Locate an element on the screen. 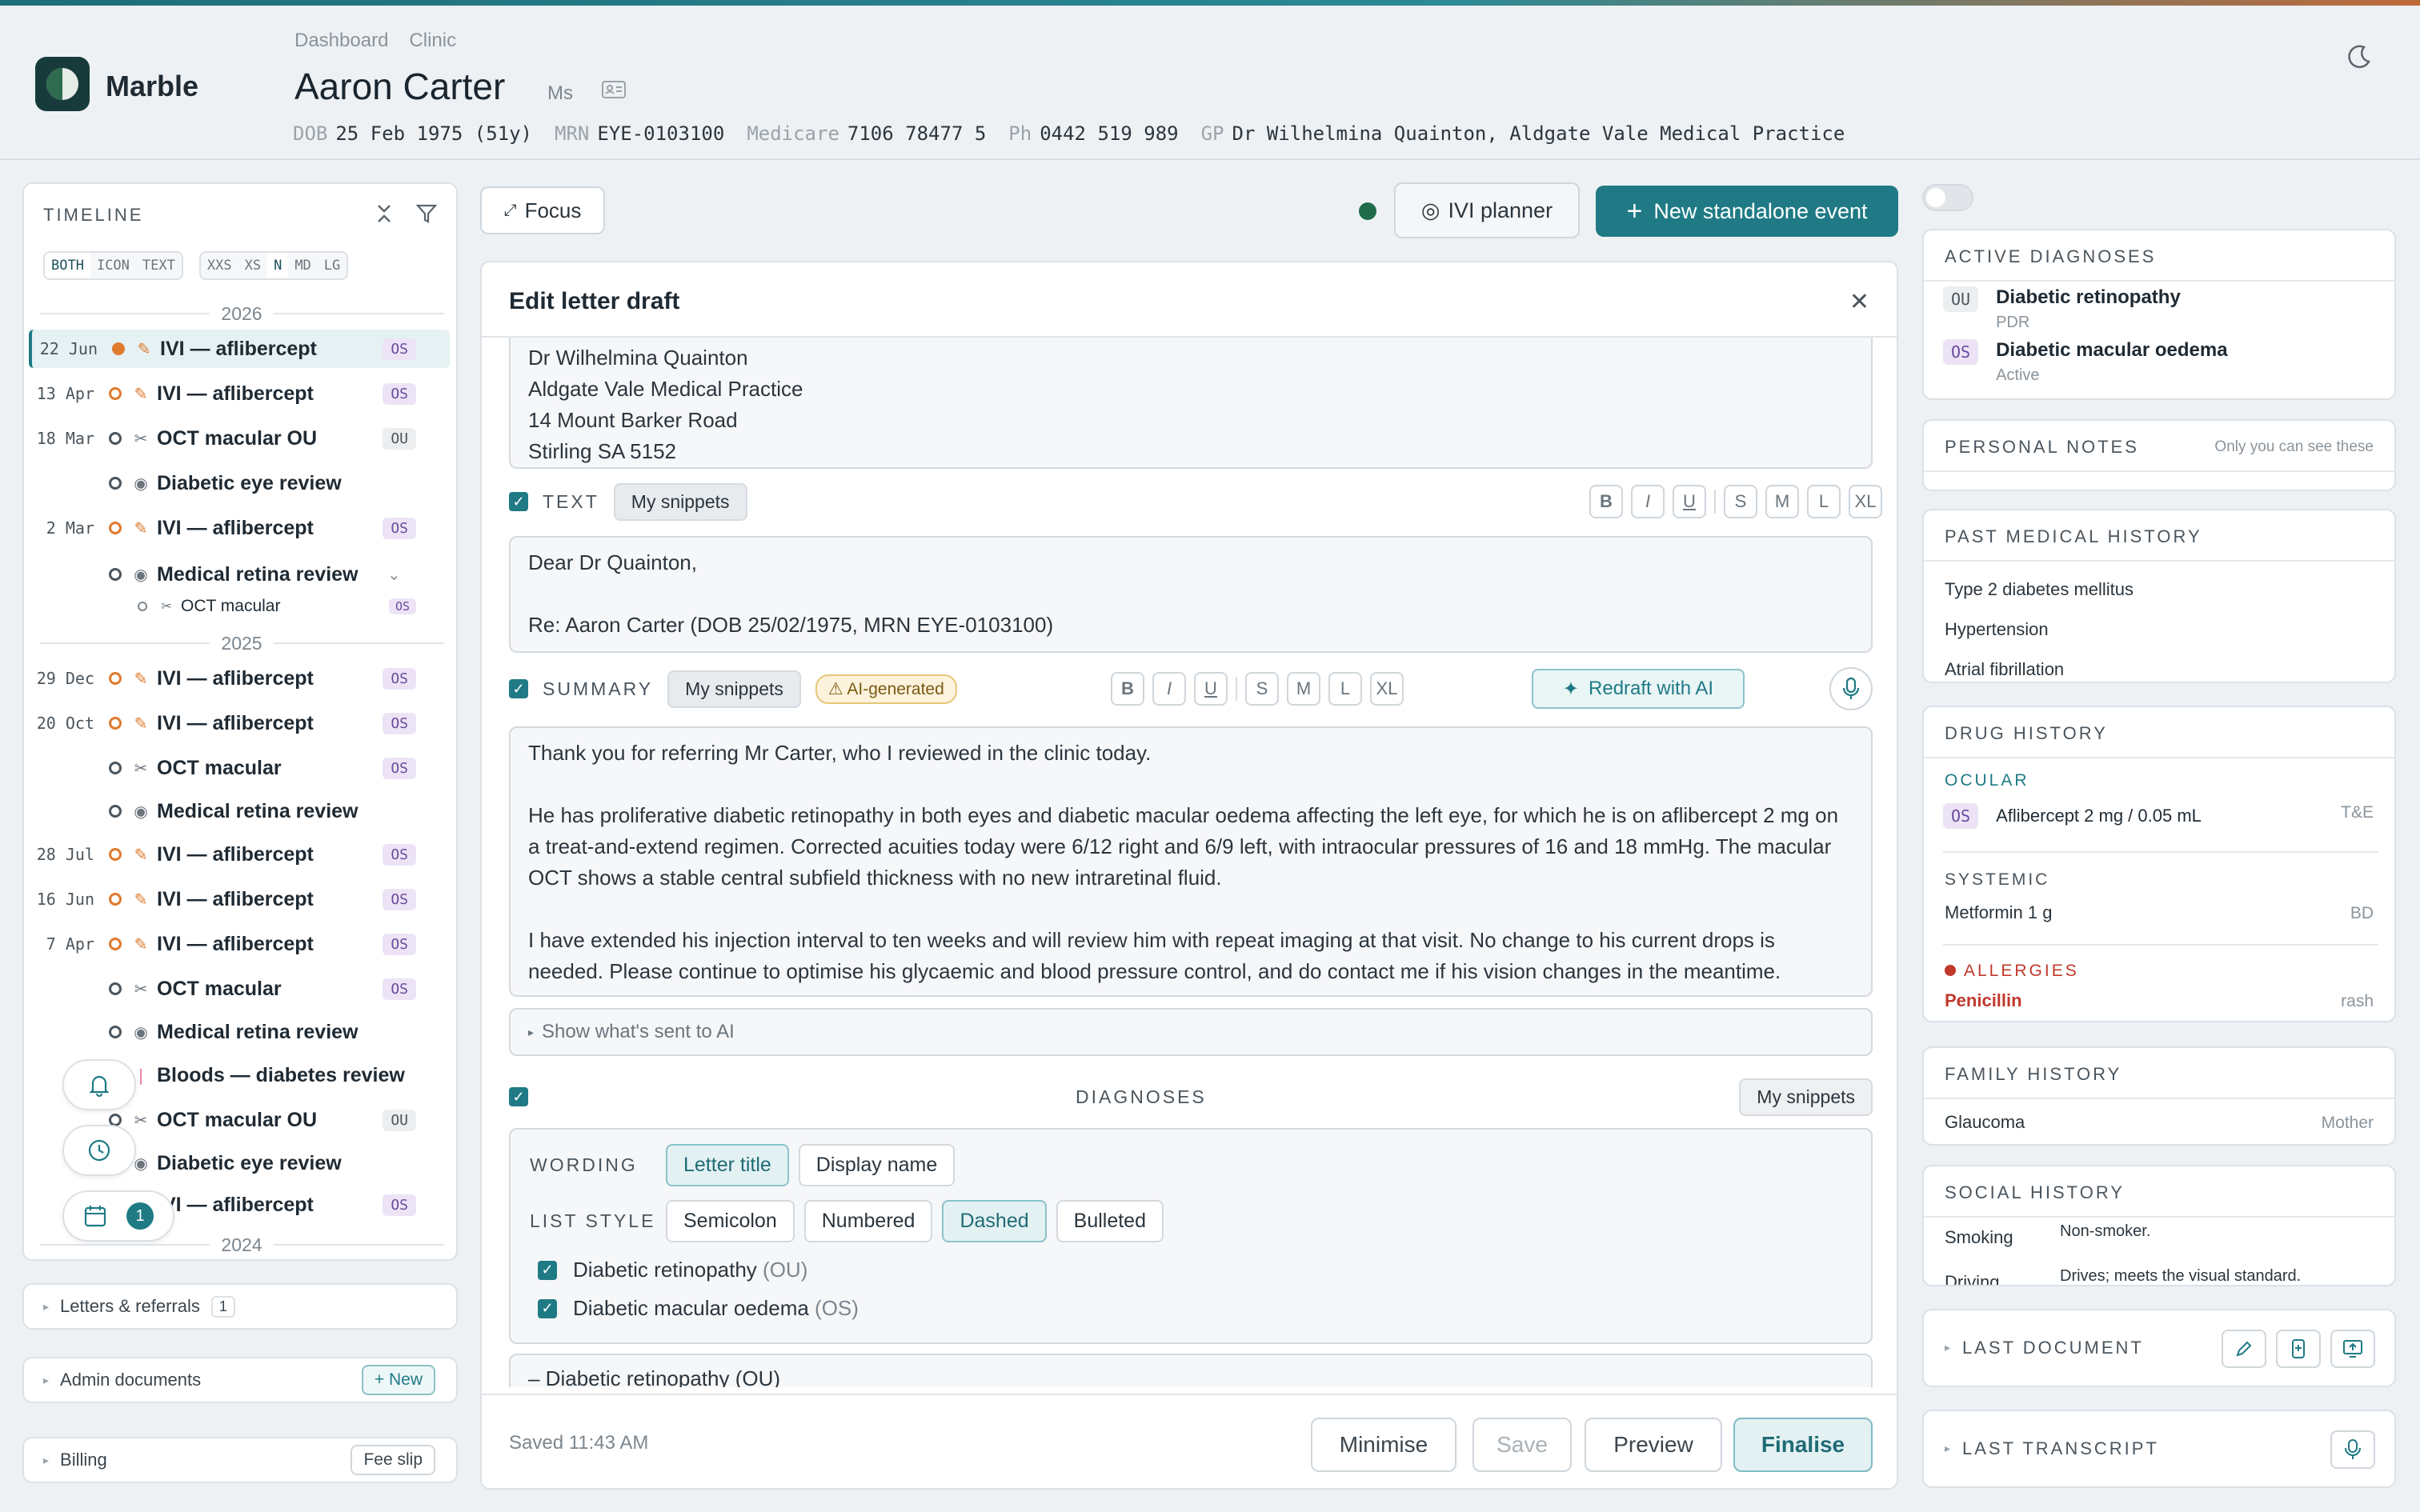 The width and height of the screenshot is (2420, 1512). close-icon: ✕ is located at coordinates (1859, 302).